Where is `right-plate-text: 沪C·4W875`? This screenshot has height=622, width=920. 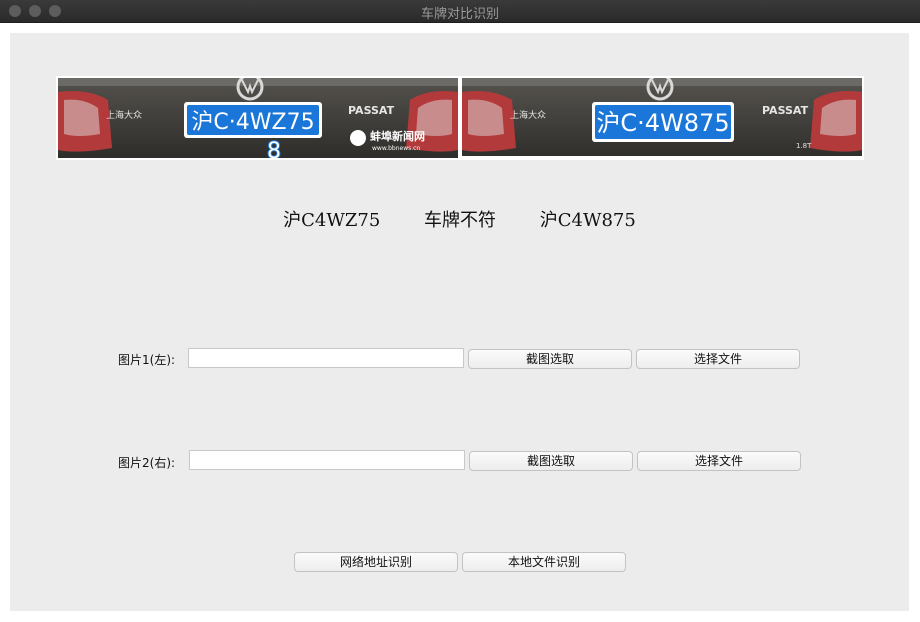 right-plate-text: 沪C·4W875 is located at coordinates (662, 123).